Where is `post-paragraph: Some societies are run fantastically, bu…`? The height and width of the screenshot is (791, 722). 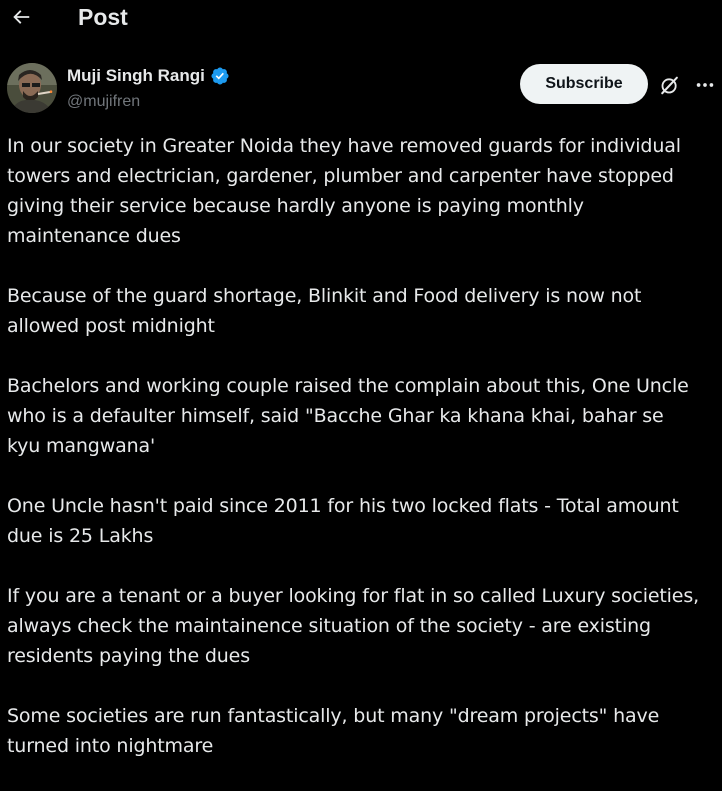 post-paragraph: Some societies are run fantastically, bu… is located at coordinates (333, 731).